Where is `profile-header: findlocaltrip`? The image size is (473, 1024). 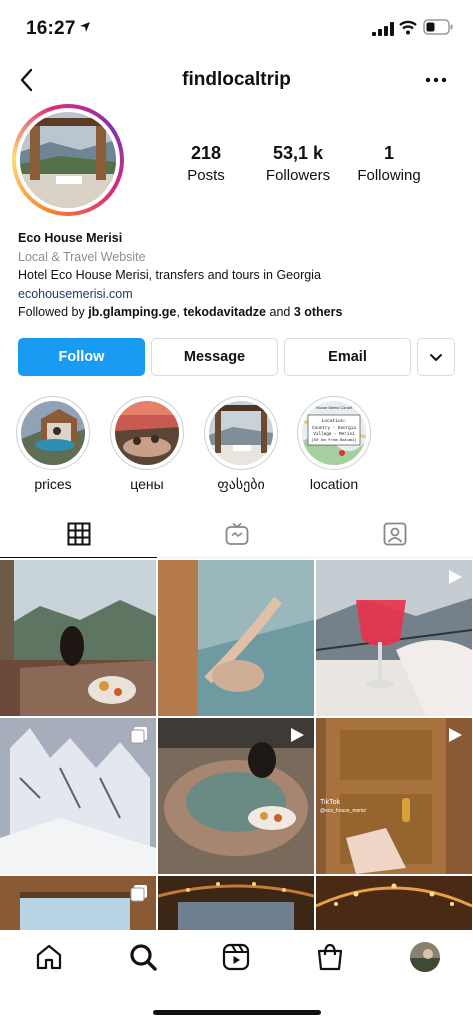
profile-header: findlocaltrip is located at coordinates (236, 80).